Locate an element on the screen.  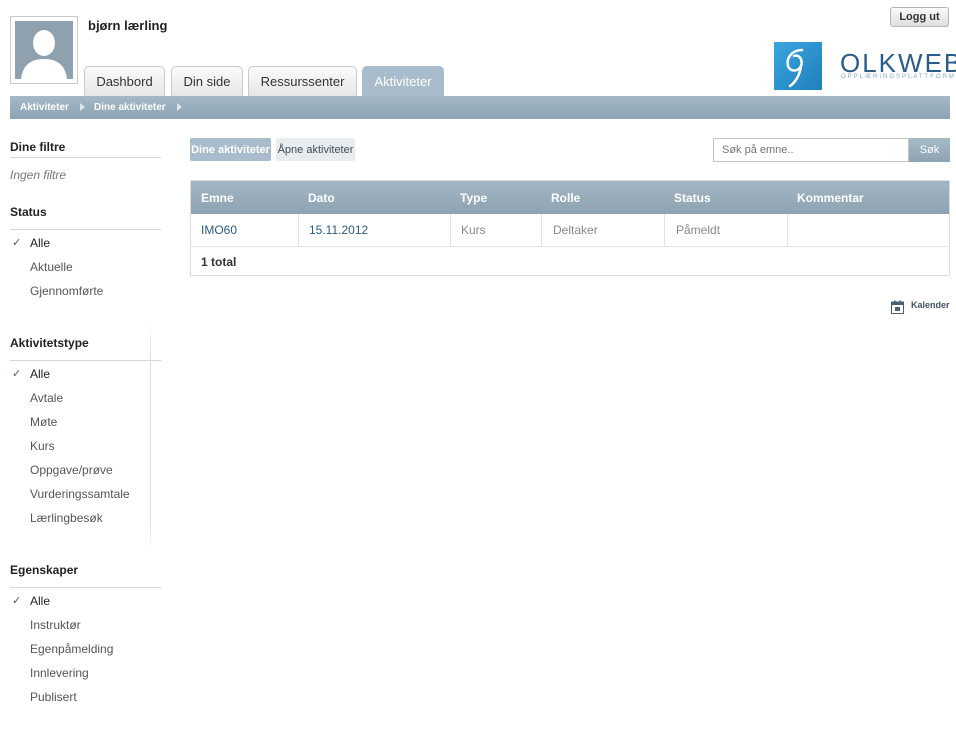
breadcrumb-item-aktiviteter: Aktiviteter is located at coordinates (44, 107).